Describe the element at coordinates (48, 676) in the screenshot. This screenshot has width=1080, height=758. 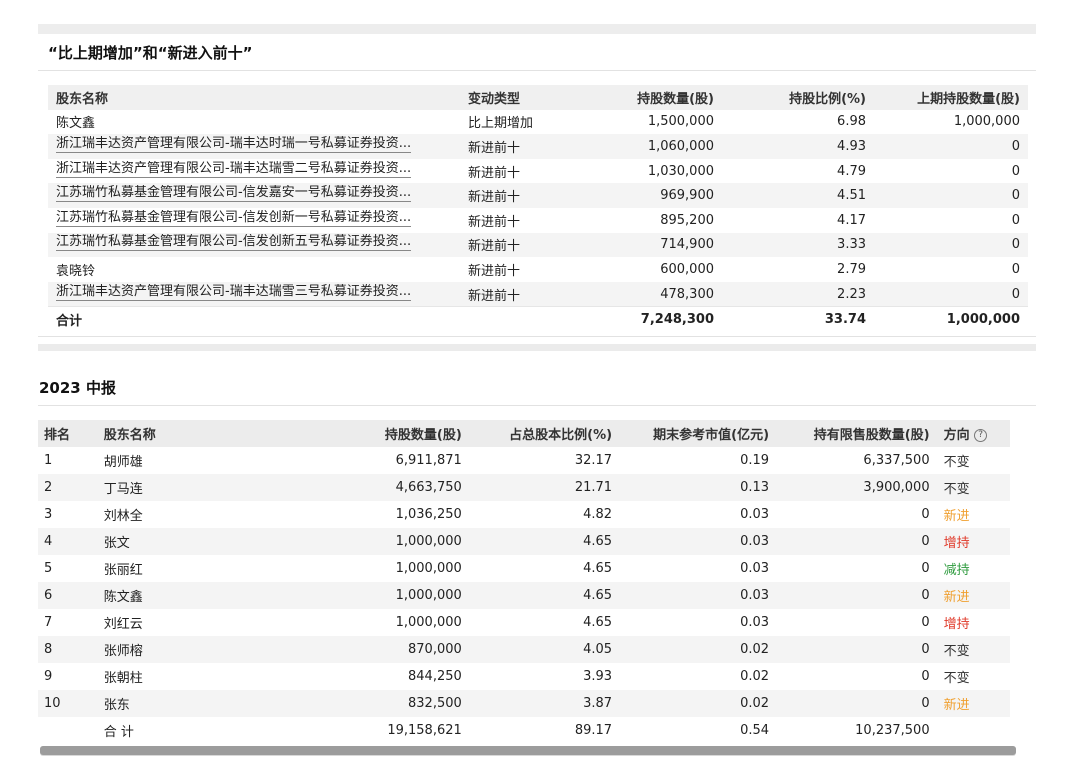
I see `rank-cell: 9` at that location.